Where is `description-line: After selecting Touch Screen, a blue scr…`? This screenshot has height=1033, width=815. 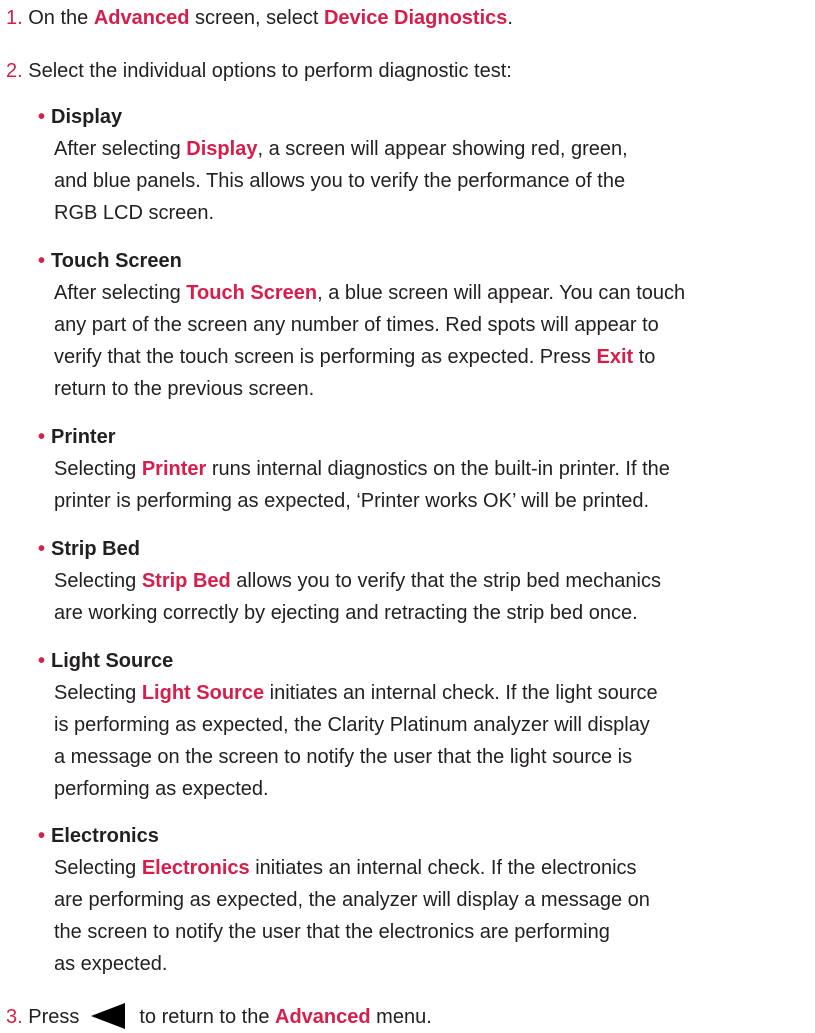
description-line: After selecting Touch Screen, a blue scr… is located at coordinates (431, 293).